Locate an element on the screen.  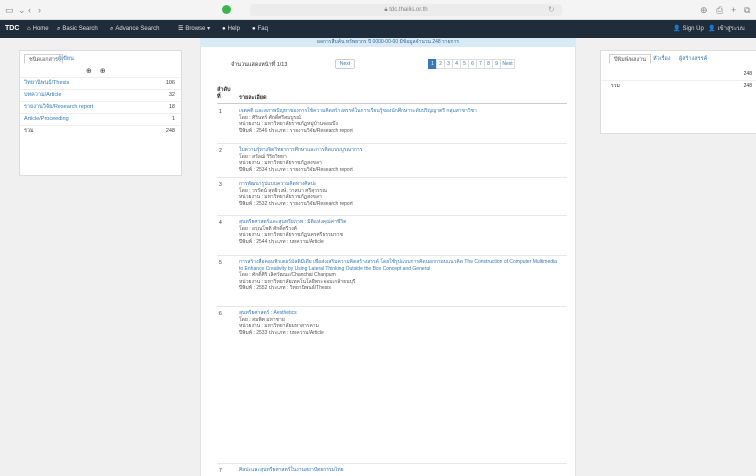
nav-home-label: Home is located at coordinates (40, 29).